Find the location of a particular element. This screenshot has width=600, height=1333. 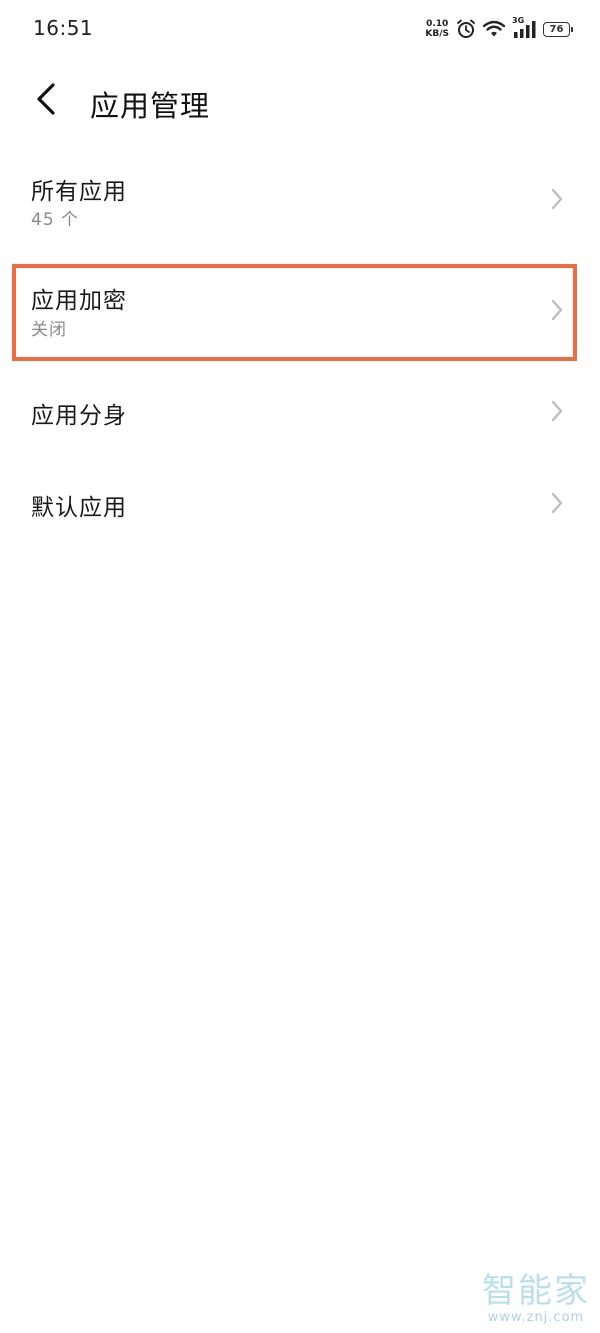

watermark-url: www.znj.com is located at coordinates (536, 1317).